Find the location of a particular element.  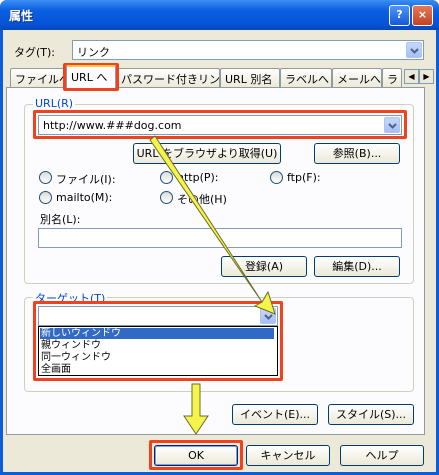

target-option-new-window: 新しいウィンドウ is located at coordinates (157, 333).